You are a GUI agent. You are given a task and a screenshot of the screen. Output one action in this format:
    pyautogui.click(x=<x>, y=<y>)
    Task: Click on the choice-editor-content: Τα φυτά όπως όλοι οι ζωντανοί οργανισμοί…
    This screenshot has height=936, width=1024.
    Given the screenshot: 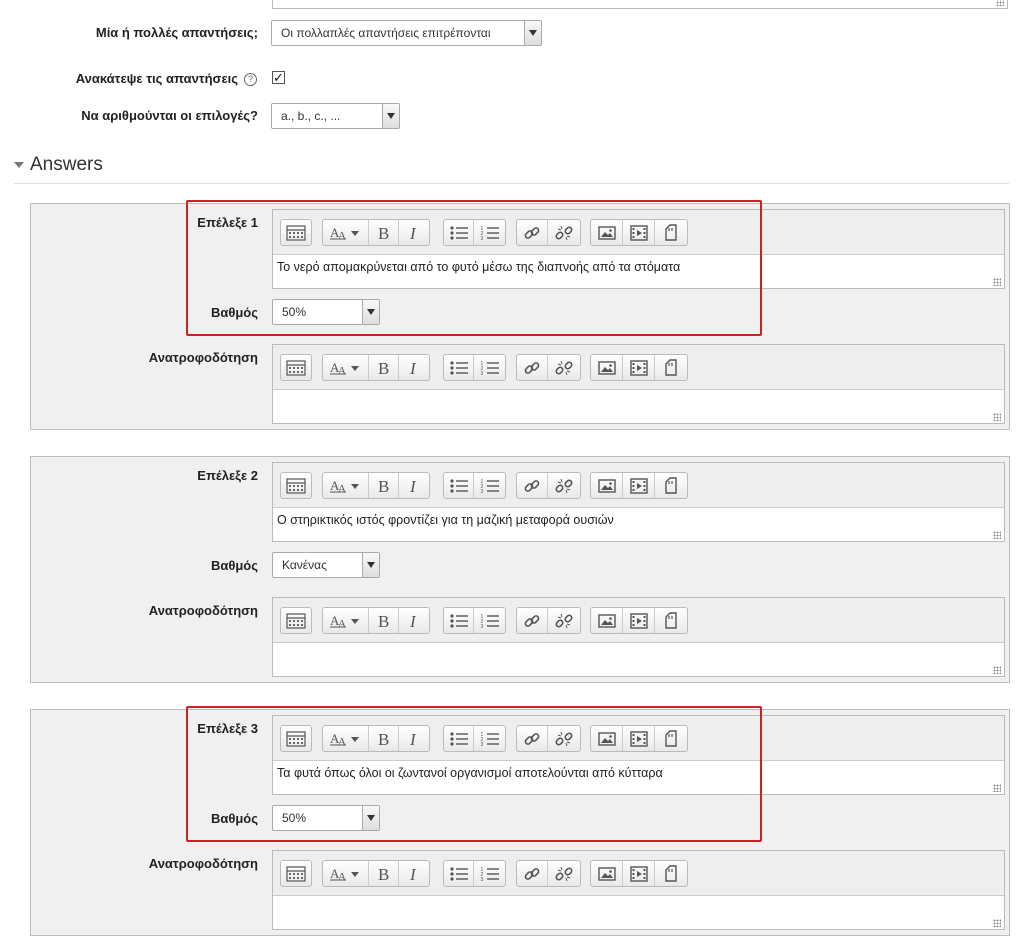 What is the action you would take?
    pyautogui.click(x=638, y=777)
    